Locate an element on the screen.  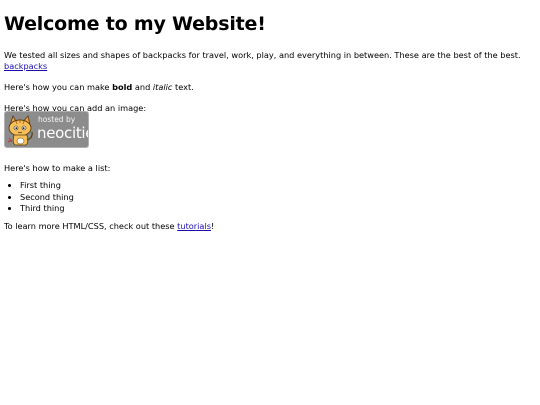
formatting-prefix: Here's how you can make is located at coordinates (57, 87).